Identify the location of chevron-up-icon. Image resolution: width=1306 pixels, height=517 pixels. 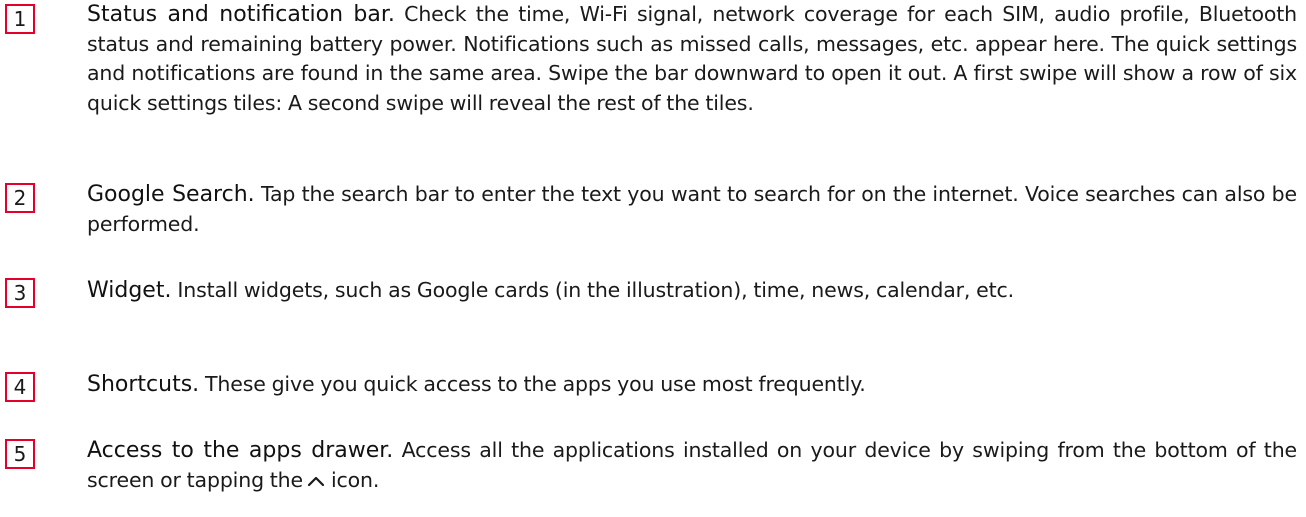
(316, 481).